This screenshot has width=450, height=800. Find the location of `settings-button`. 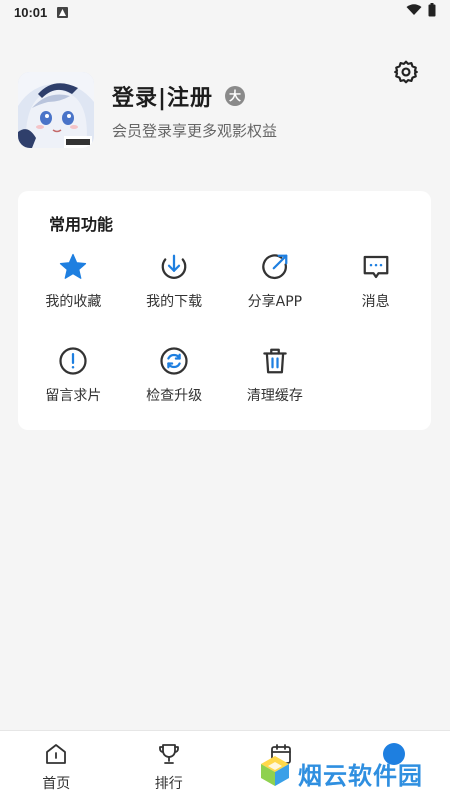

settings-button is located at coordinates (406, 72).